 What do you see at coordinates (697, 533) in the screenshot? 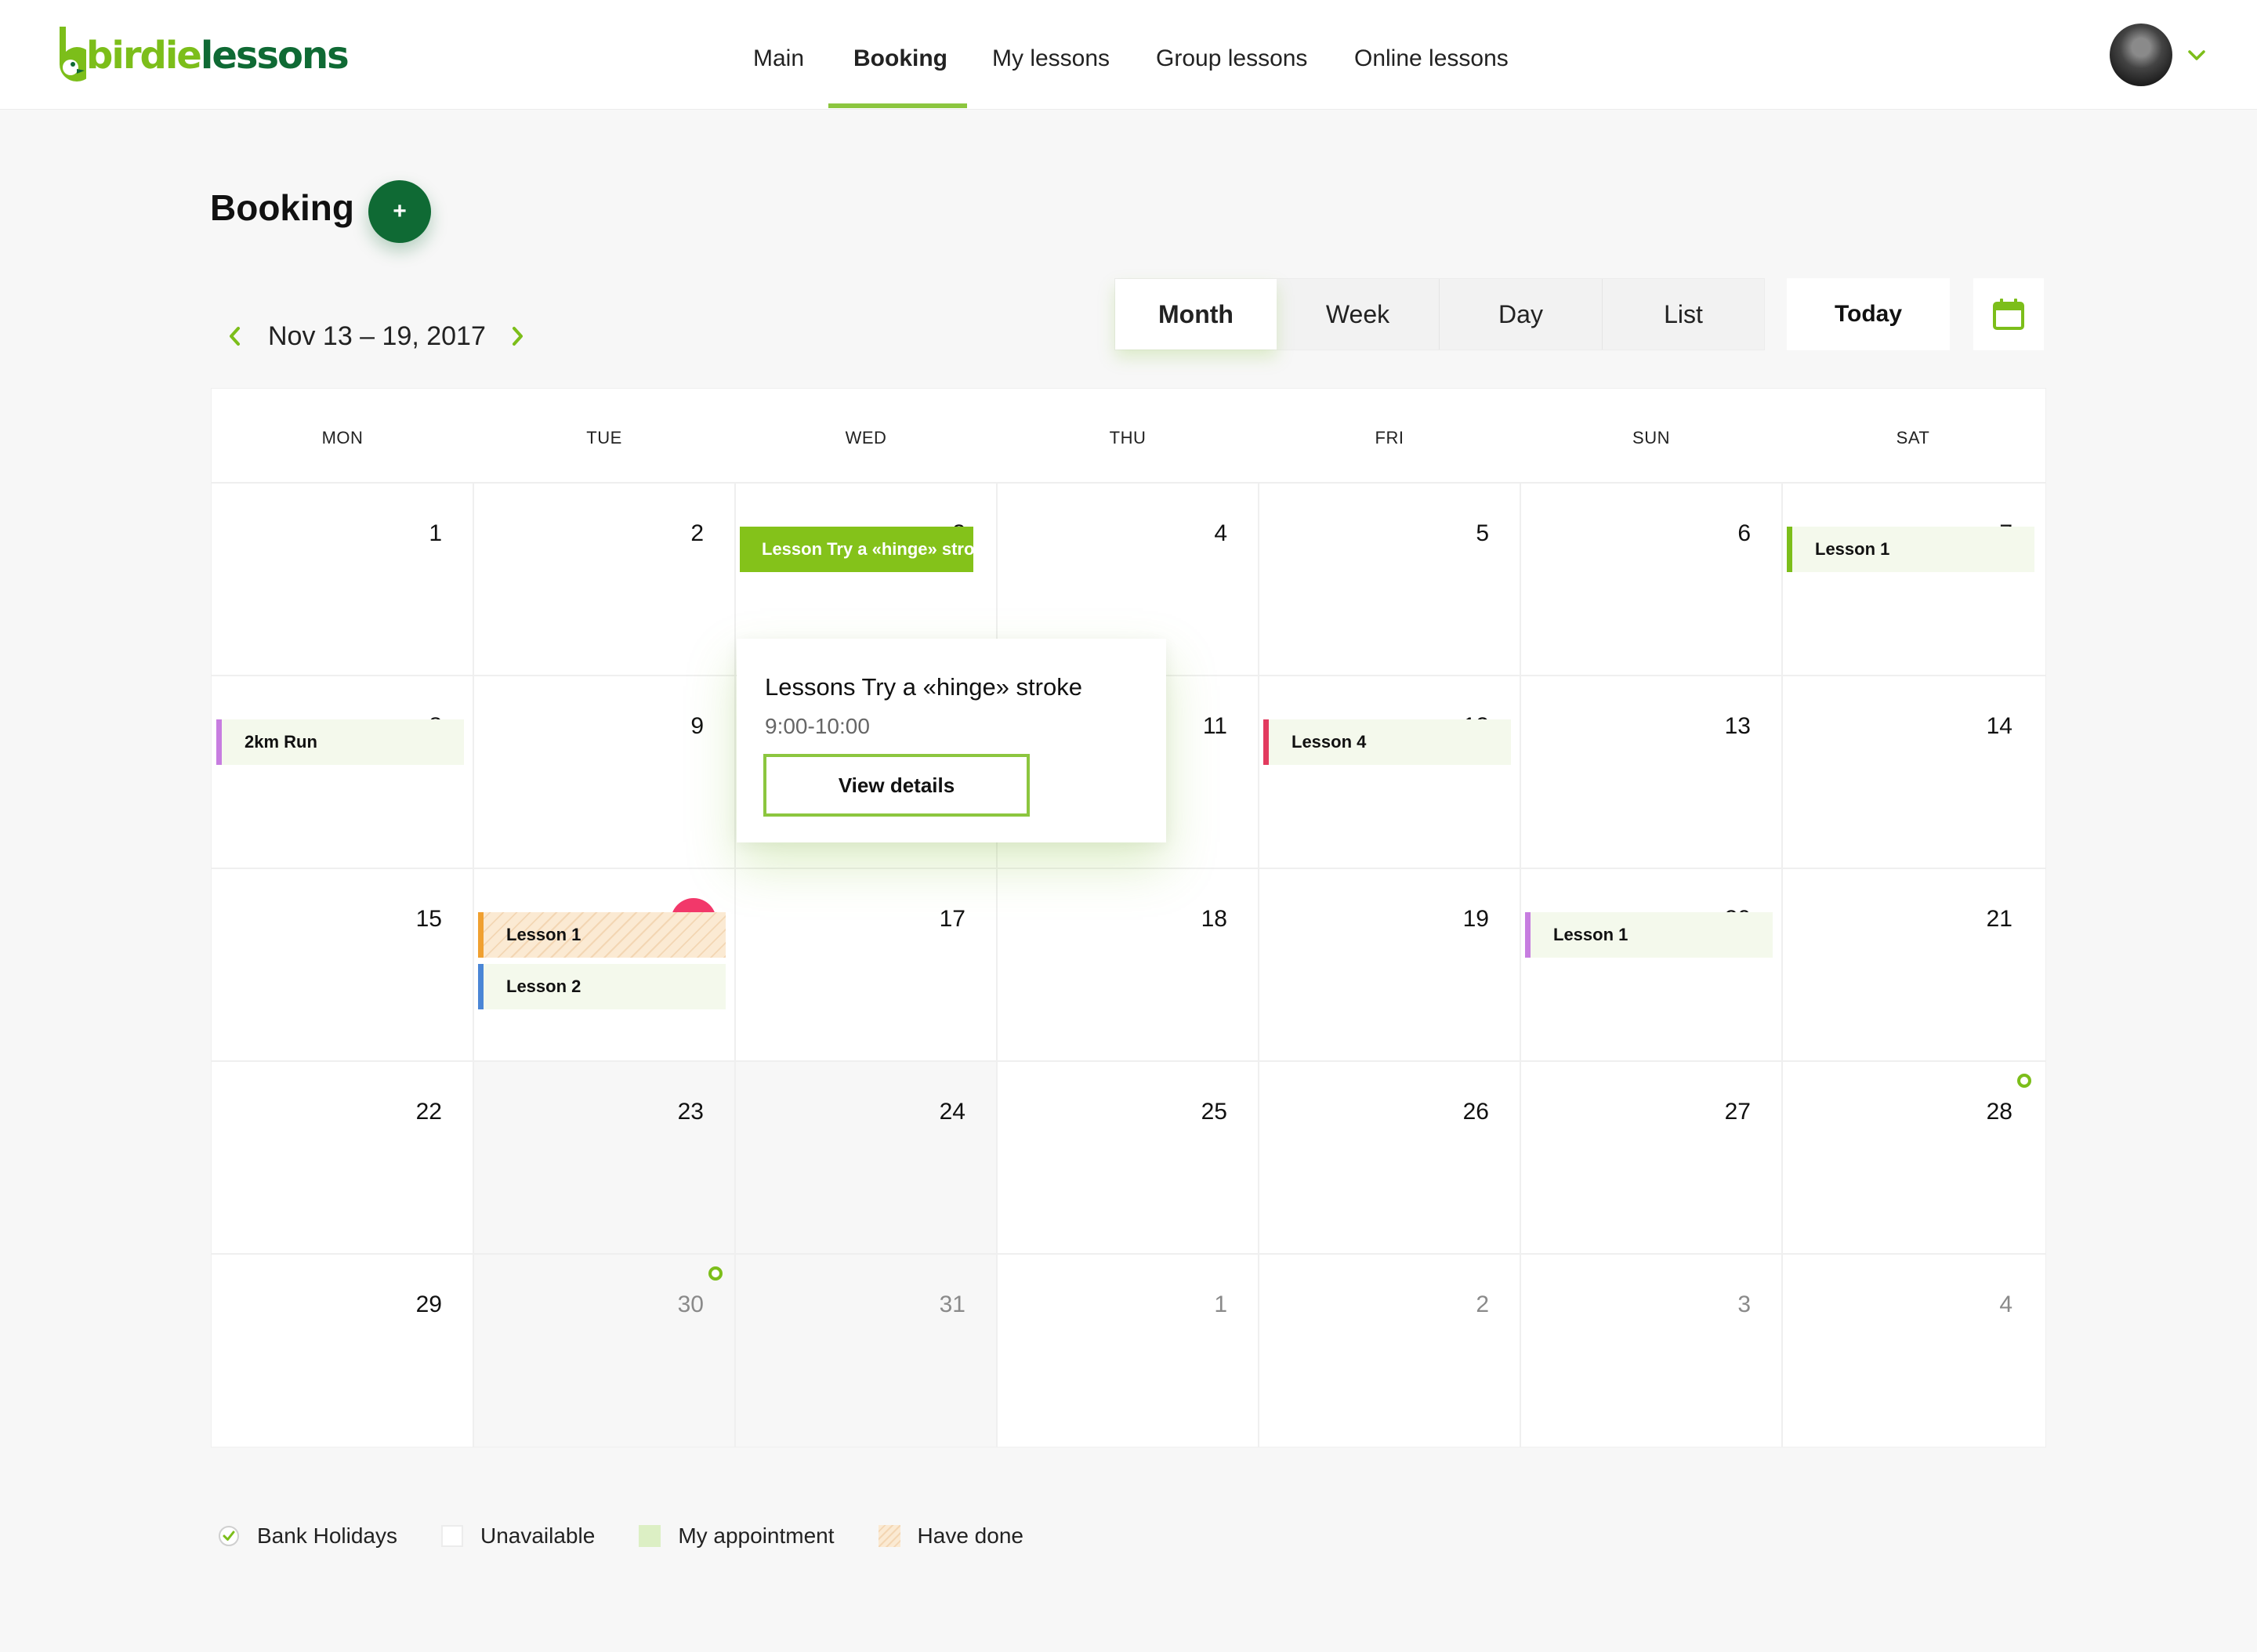
I see `day-number: 2` at bounding box center [697, 533].